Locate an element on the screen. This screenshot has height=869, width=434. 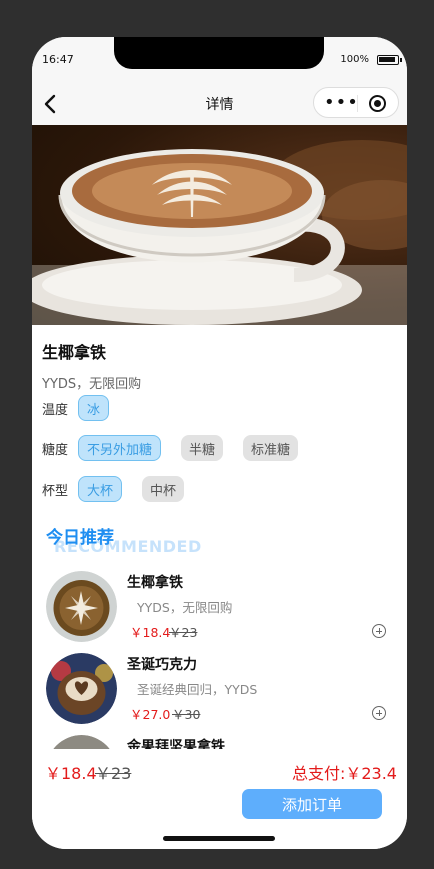
item-name: 圣诞巧克力 is located at coordinates (162, 665).